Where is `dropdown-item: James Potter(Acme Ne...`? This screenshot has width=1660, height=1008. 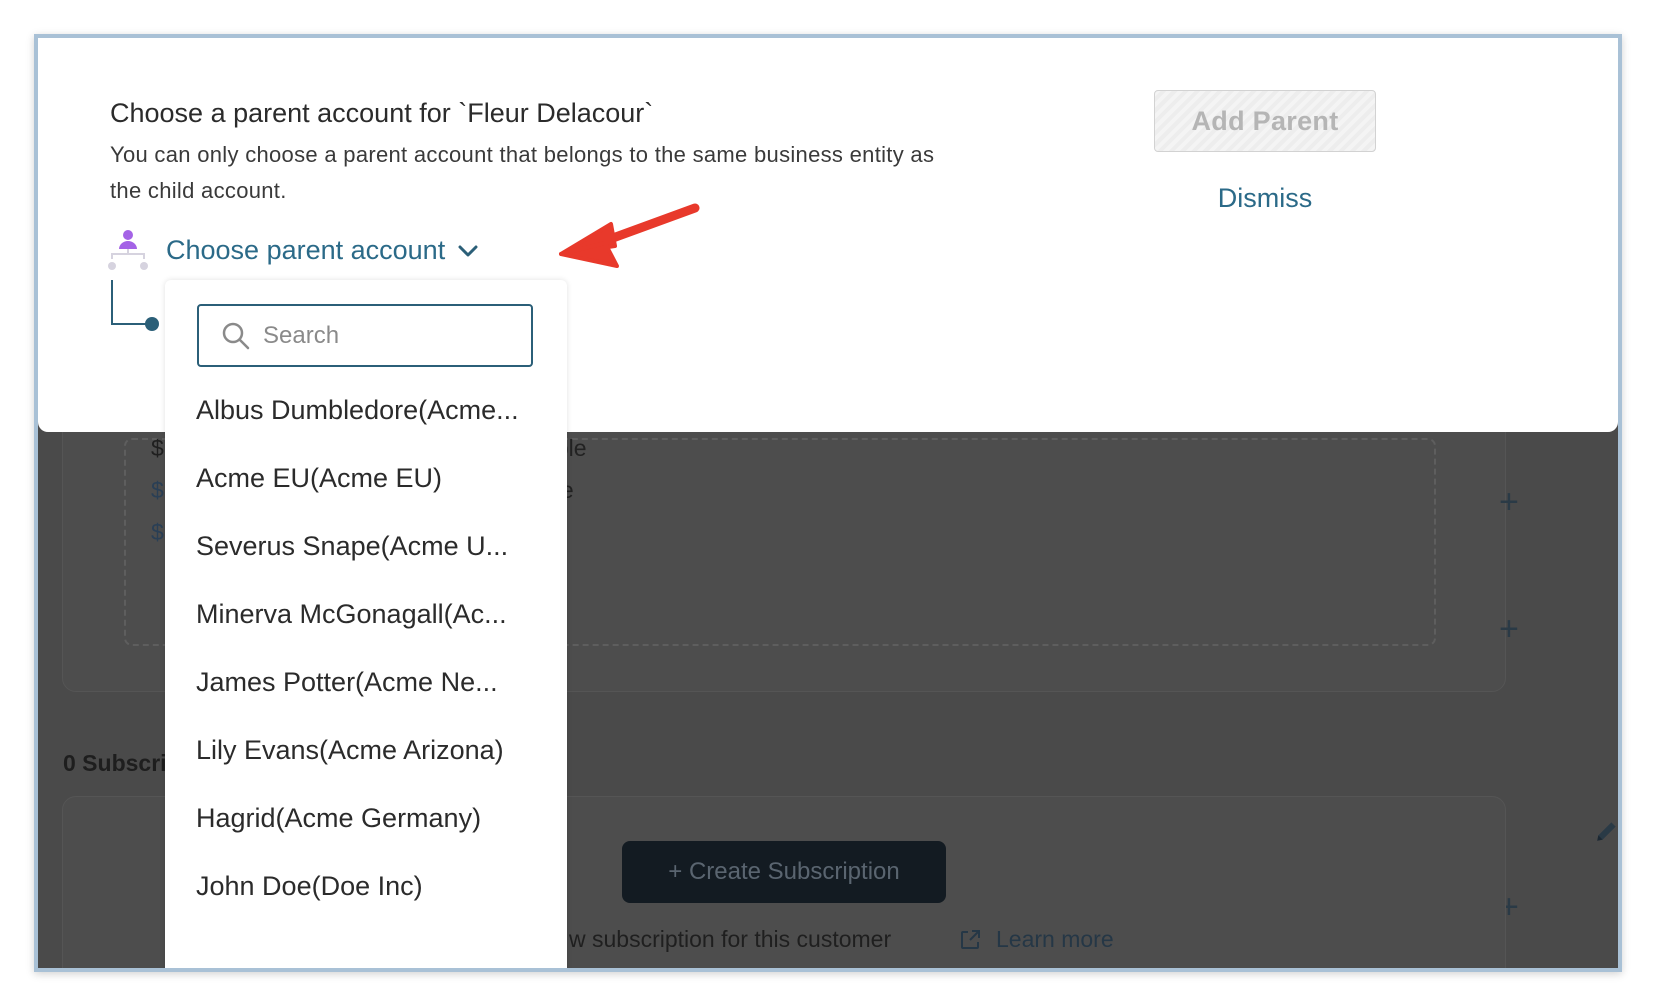 dropdown-item: James Potter(Acme Ne... is located at coordinates (368, 682).